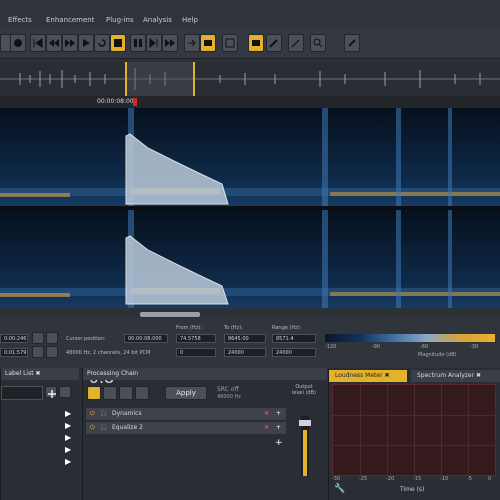 Image resolution: width=500 pixels, height=500 pixels. What do you see at coordinates (230, 43) in the screenshot?
I see `selection-tool-button` at bounding box center [230, 43].